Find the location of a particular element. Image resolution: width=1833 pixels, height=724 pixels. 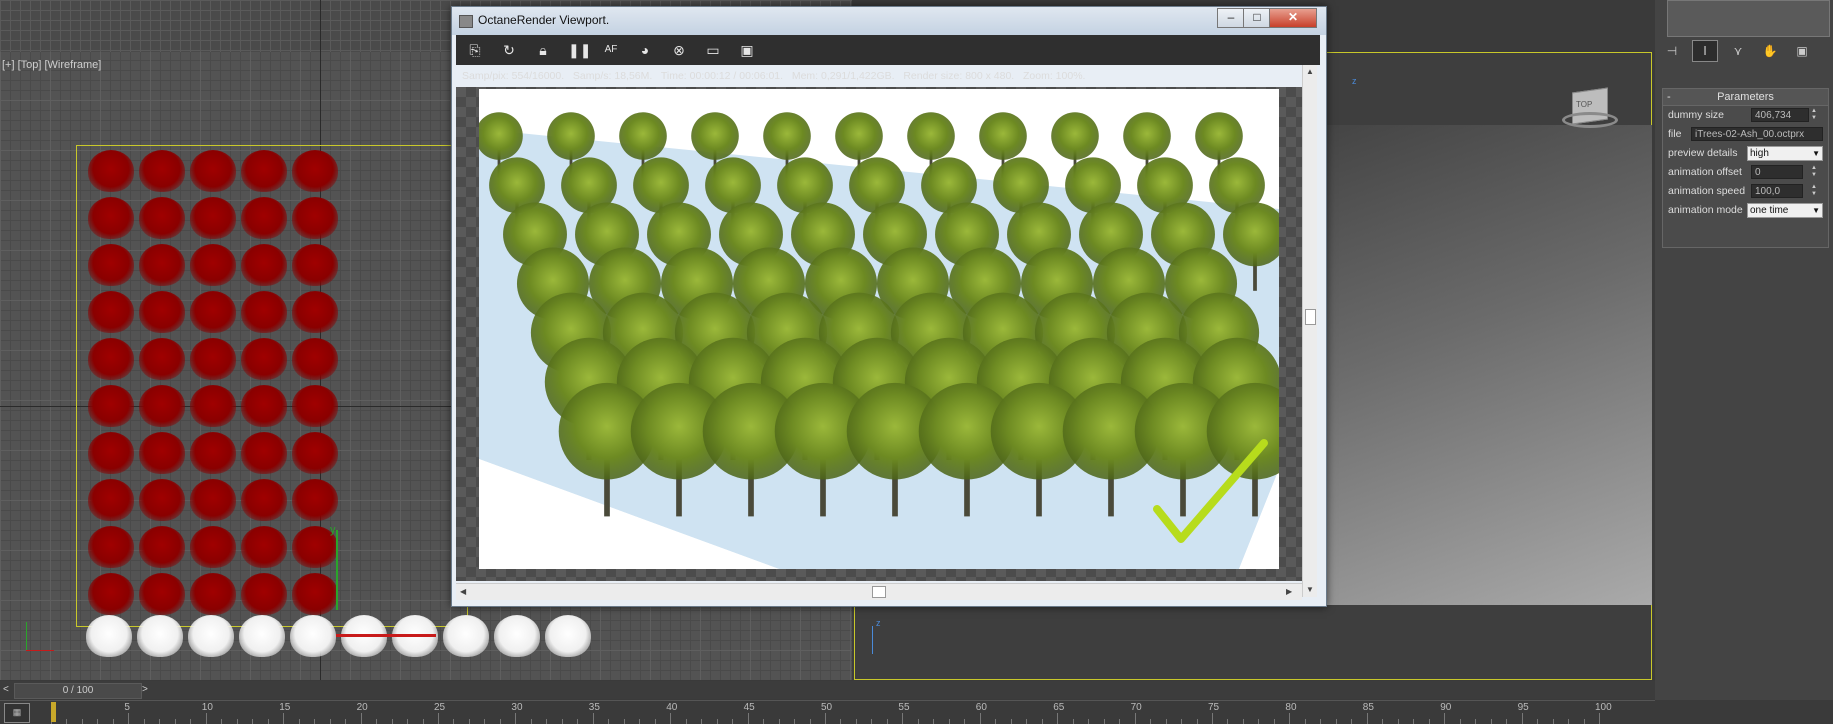

dummy-size-spinner: ▲ ▼ is located at coordinates (1814, 115).